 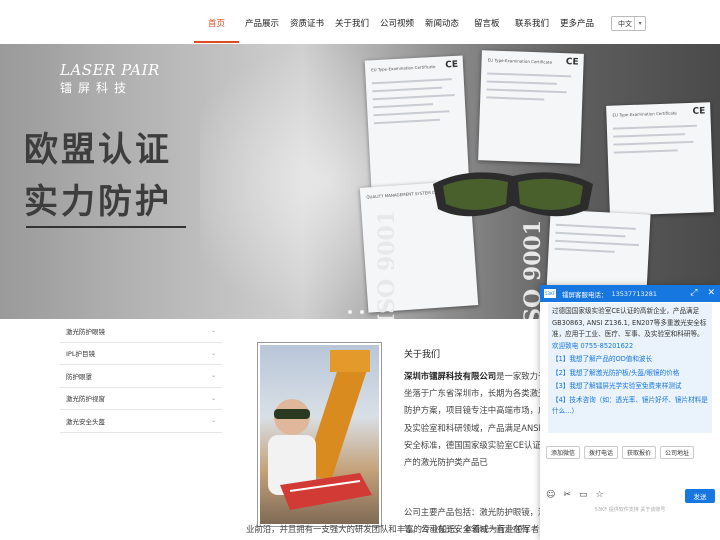 I want to click on chat-header: 53KF 镭屏客服电话： 13537713281 ⤢ ✕, so click(x=630, y=293).